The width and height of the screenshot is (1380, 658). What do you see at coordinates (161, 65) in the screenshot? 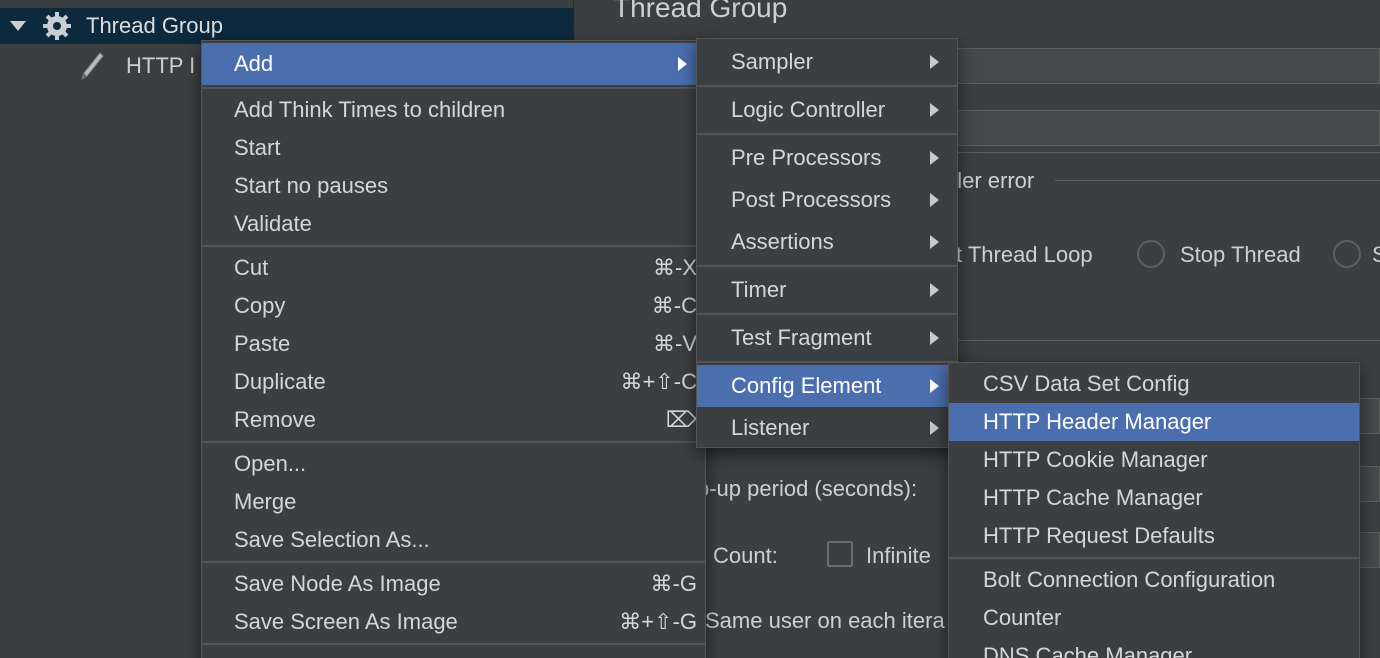
I see `tree-node-http-label: HTTP I` at bounding box center [161, 65].